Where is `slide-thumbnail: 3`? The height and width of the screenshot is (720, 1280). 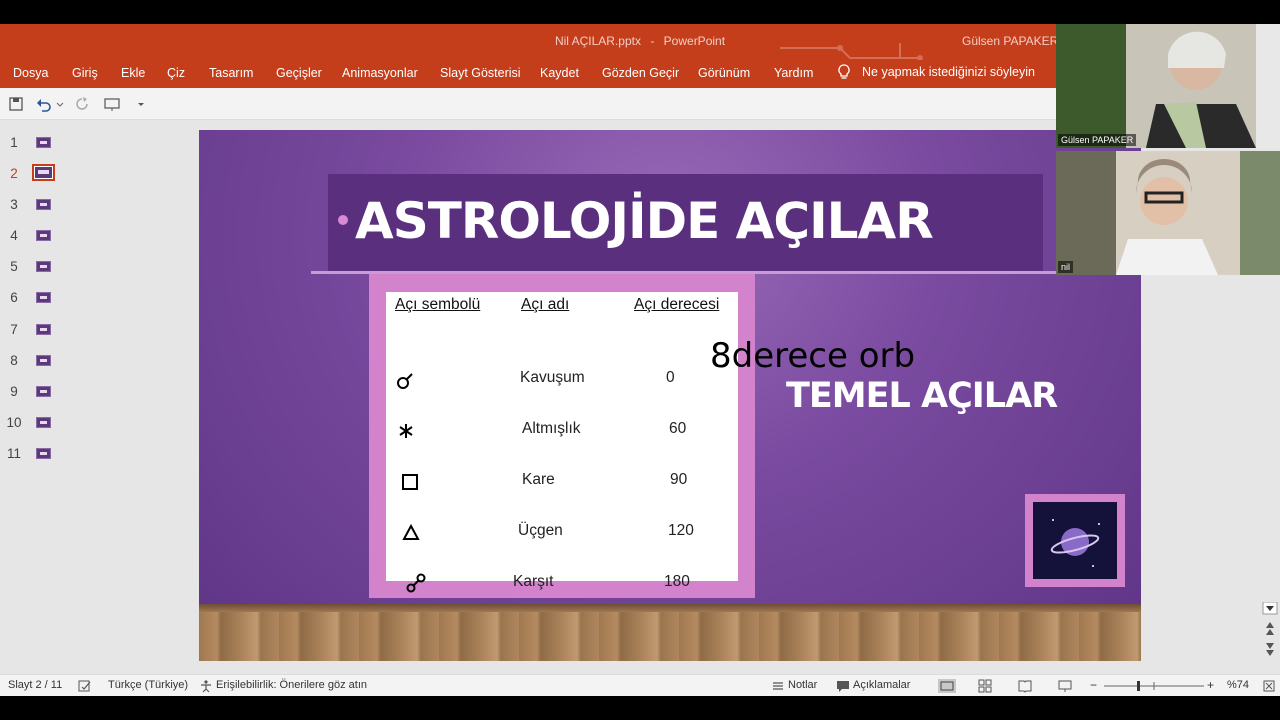 slide-thumbnail: 3 is located at coordinates (37, 206).